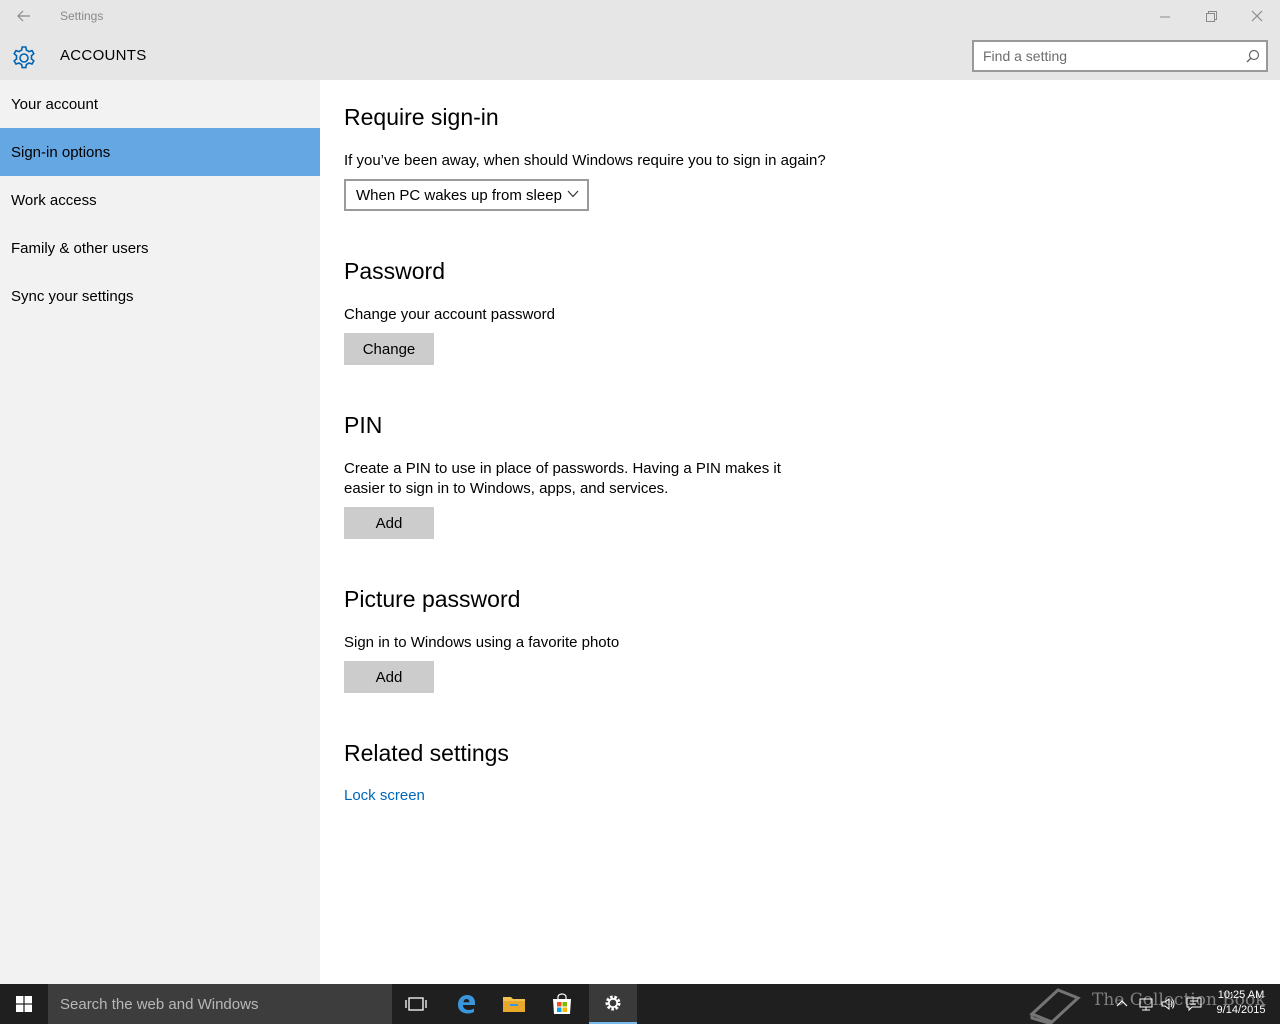 This screenshot has height=1024, width=1280. Describe the element at coordinates (159, 1004) in the screenshot. I see `taskbar-search-placeholder: Search the web and Windows` at that location.